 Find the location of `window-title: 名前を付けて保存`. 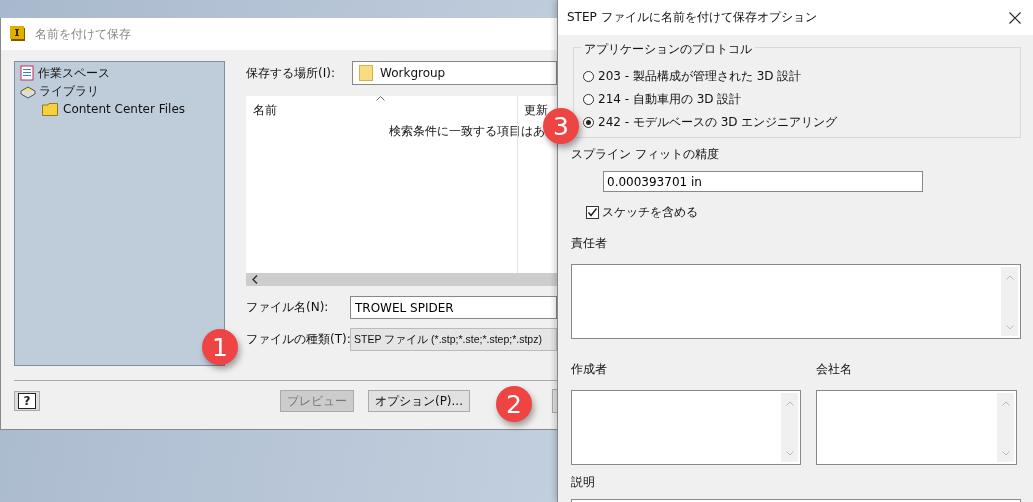

window-title: 名前を付けて保存 is located at coordinates (83, 34).